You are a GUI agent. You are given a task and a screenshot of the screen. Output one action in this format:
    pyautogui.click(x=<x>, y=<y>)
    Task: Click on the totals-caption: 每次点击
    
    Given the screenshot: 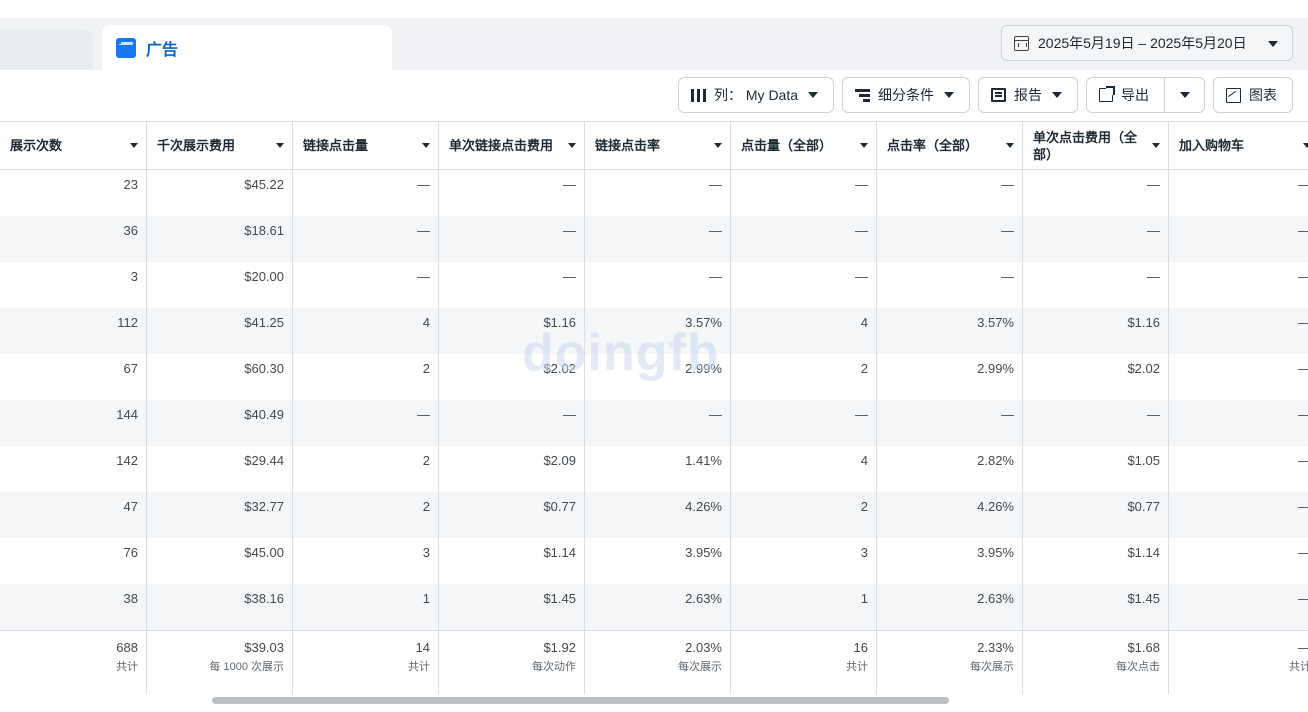 What is the action you would take?
    pyautogui.click(x=1138, y=667)
    